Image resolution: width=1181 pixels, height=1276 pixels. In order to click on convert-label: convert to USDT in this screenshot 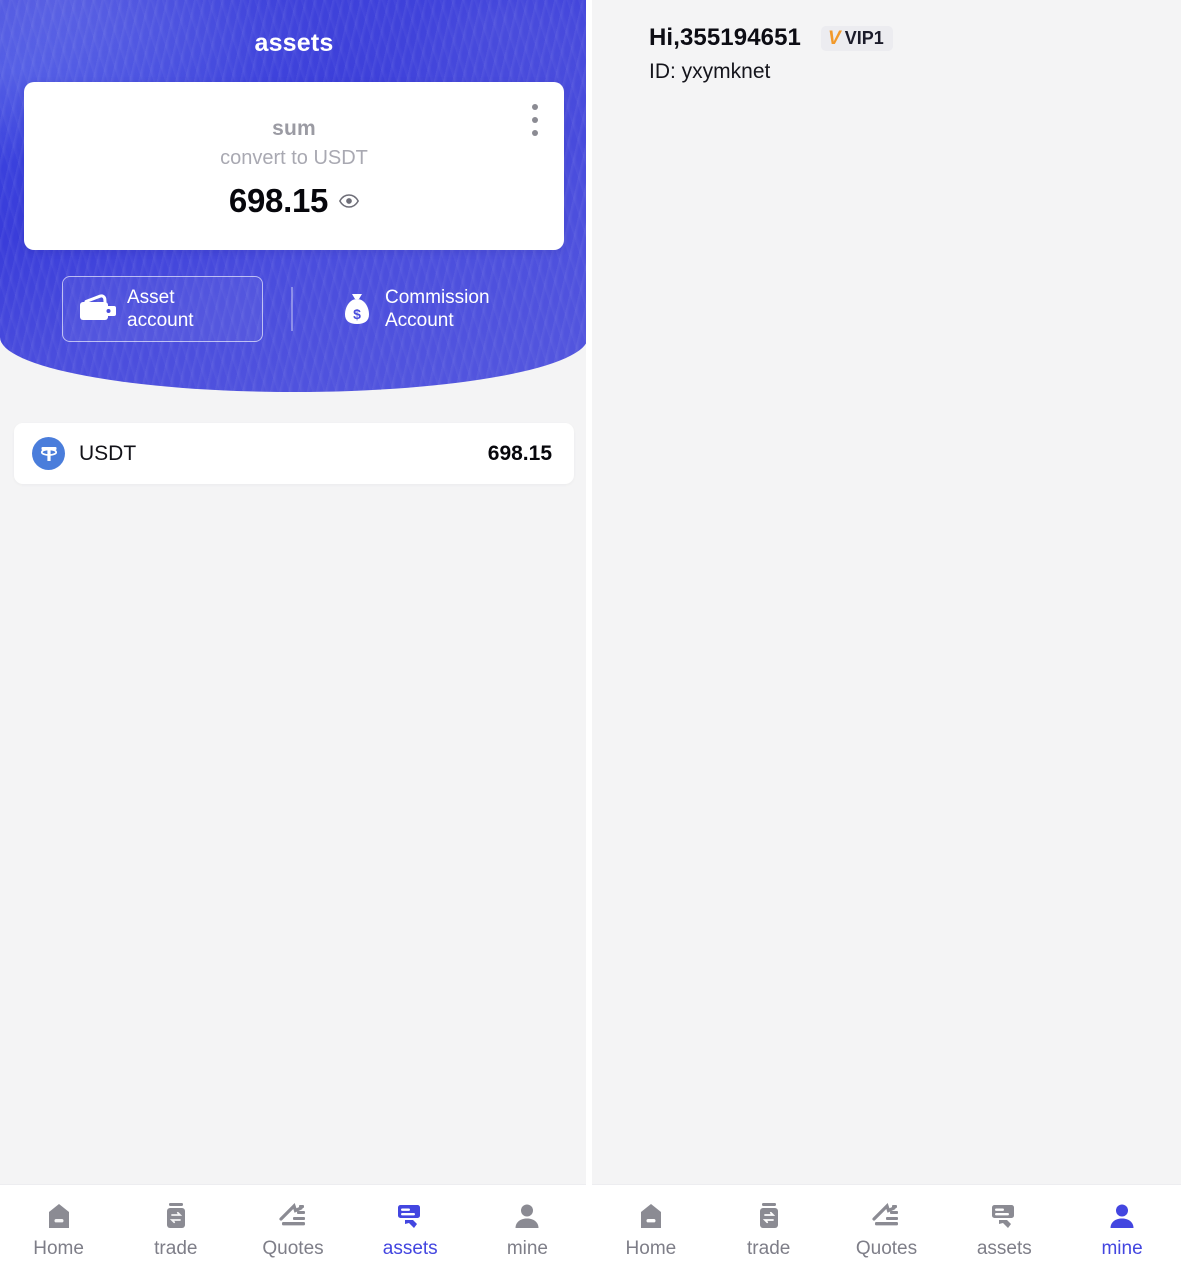, I will do `click(294, 158)`.